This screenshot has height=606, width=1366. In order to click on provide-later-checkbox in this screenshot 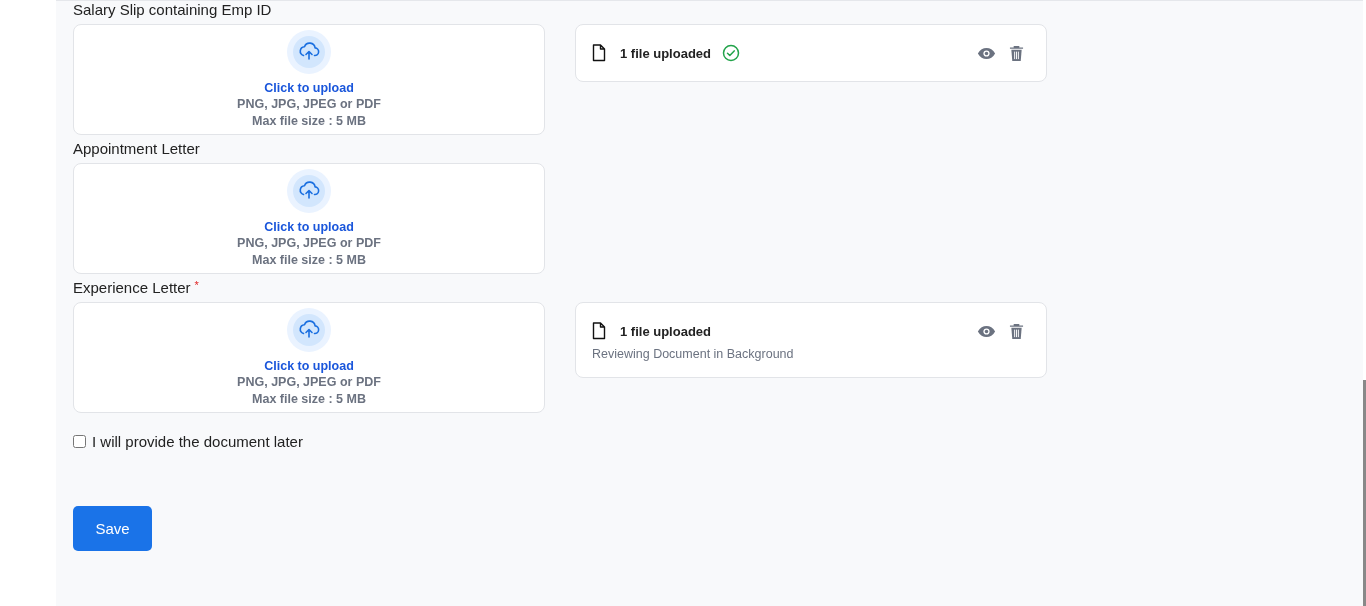, I will do `click(79, 441)`.